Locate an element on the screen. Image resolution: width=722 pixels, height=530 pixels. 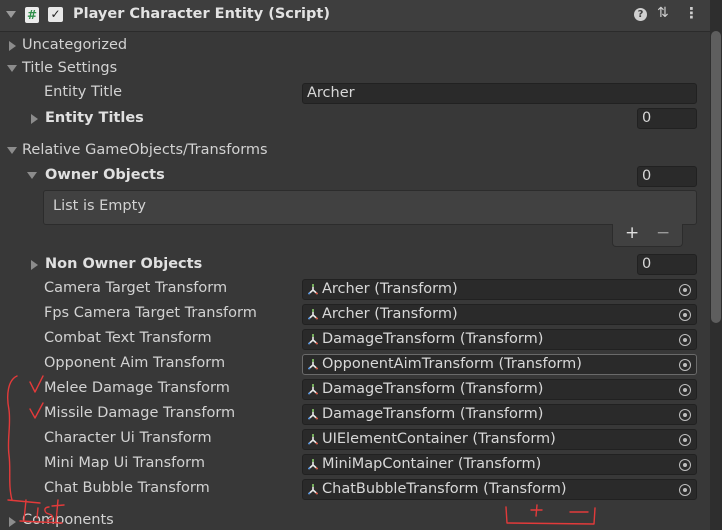
context-menu-icon: ⋮ is located at coordinates (691, 13).